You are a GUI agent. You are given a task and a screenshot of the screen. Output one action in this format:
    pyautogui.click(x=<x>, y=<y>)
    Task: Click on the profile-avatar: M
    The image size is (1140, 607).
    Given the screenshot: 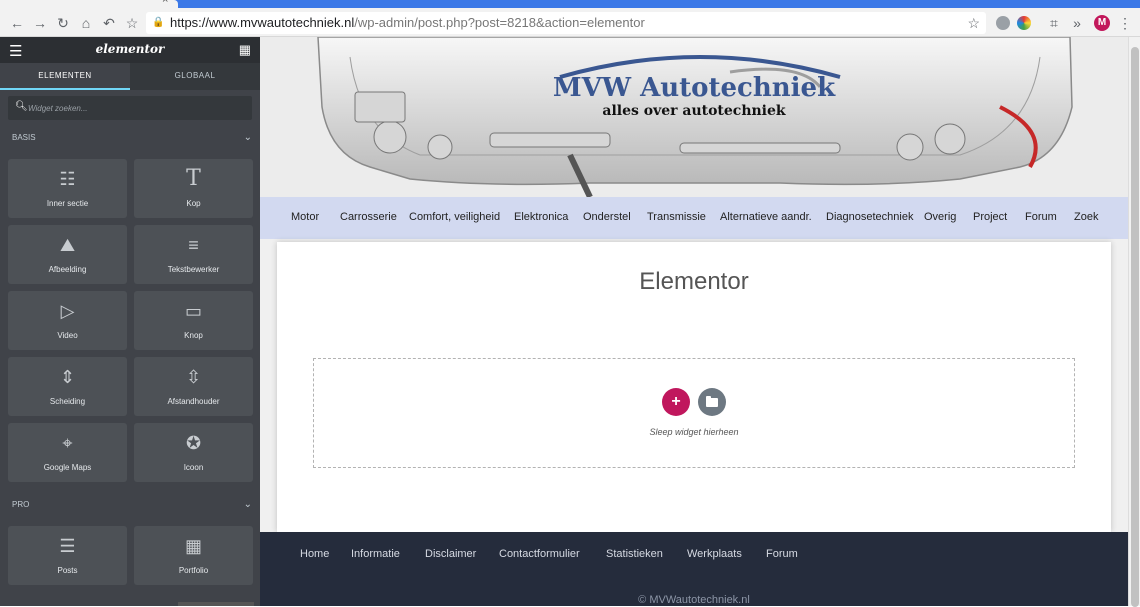 What is the action you would take?
    pyautogui.click(x=1102, y=23)
    